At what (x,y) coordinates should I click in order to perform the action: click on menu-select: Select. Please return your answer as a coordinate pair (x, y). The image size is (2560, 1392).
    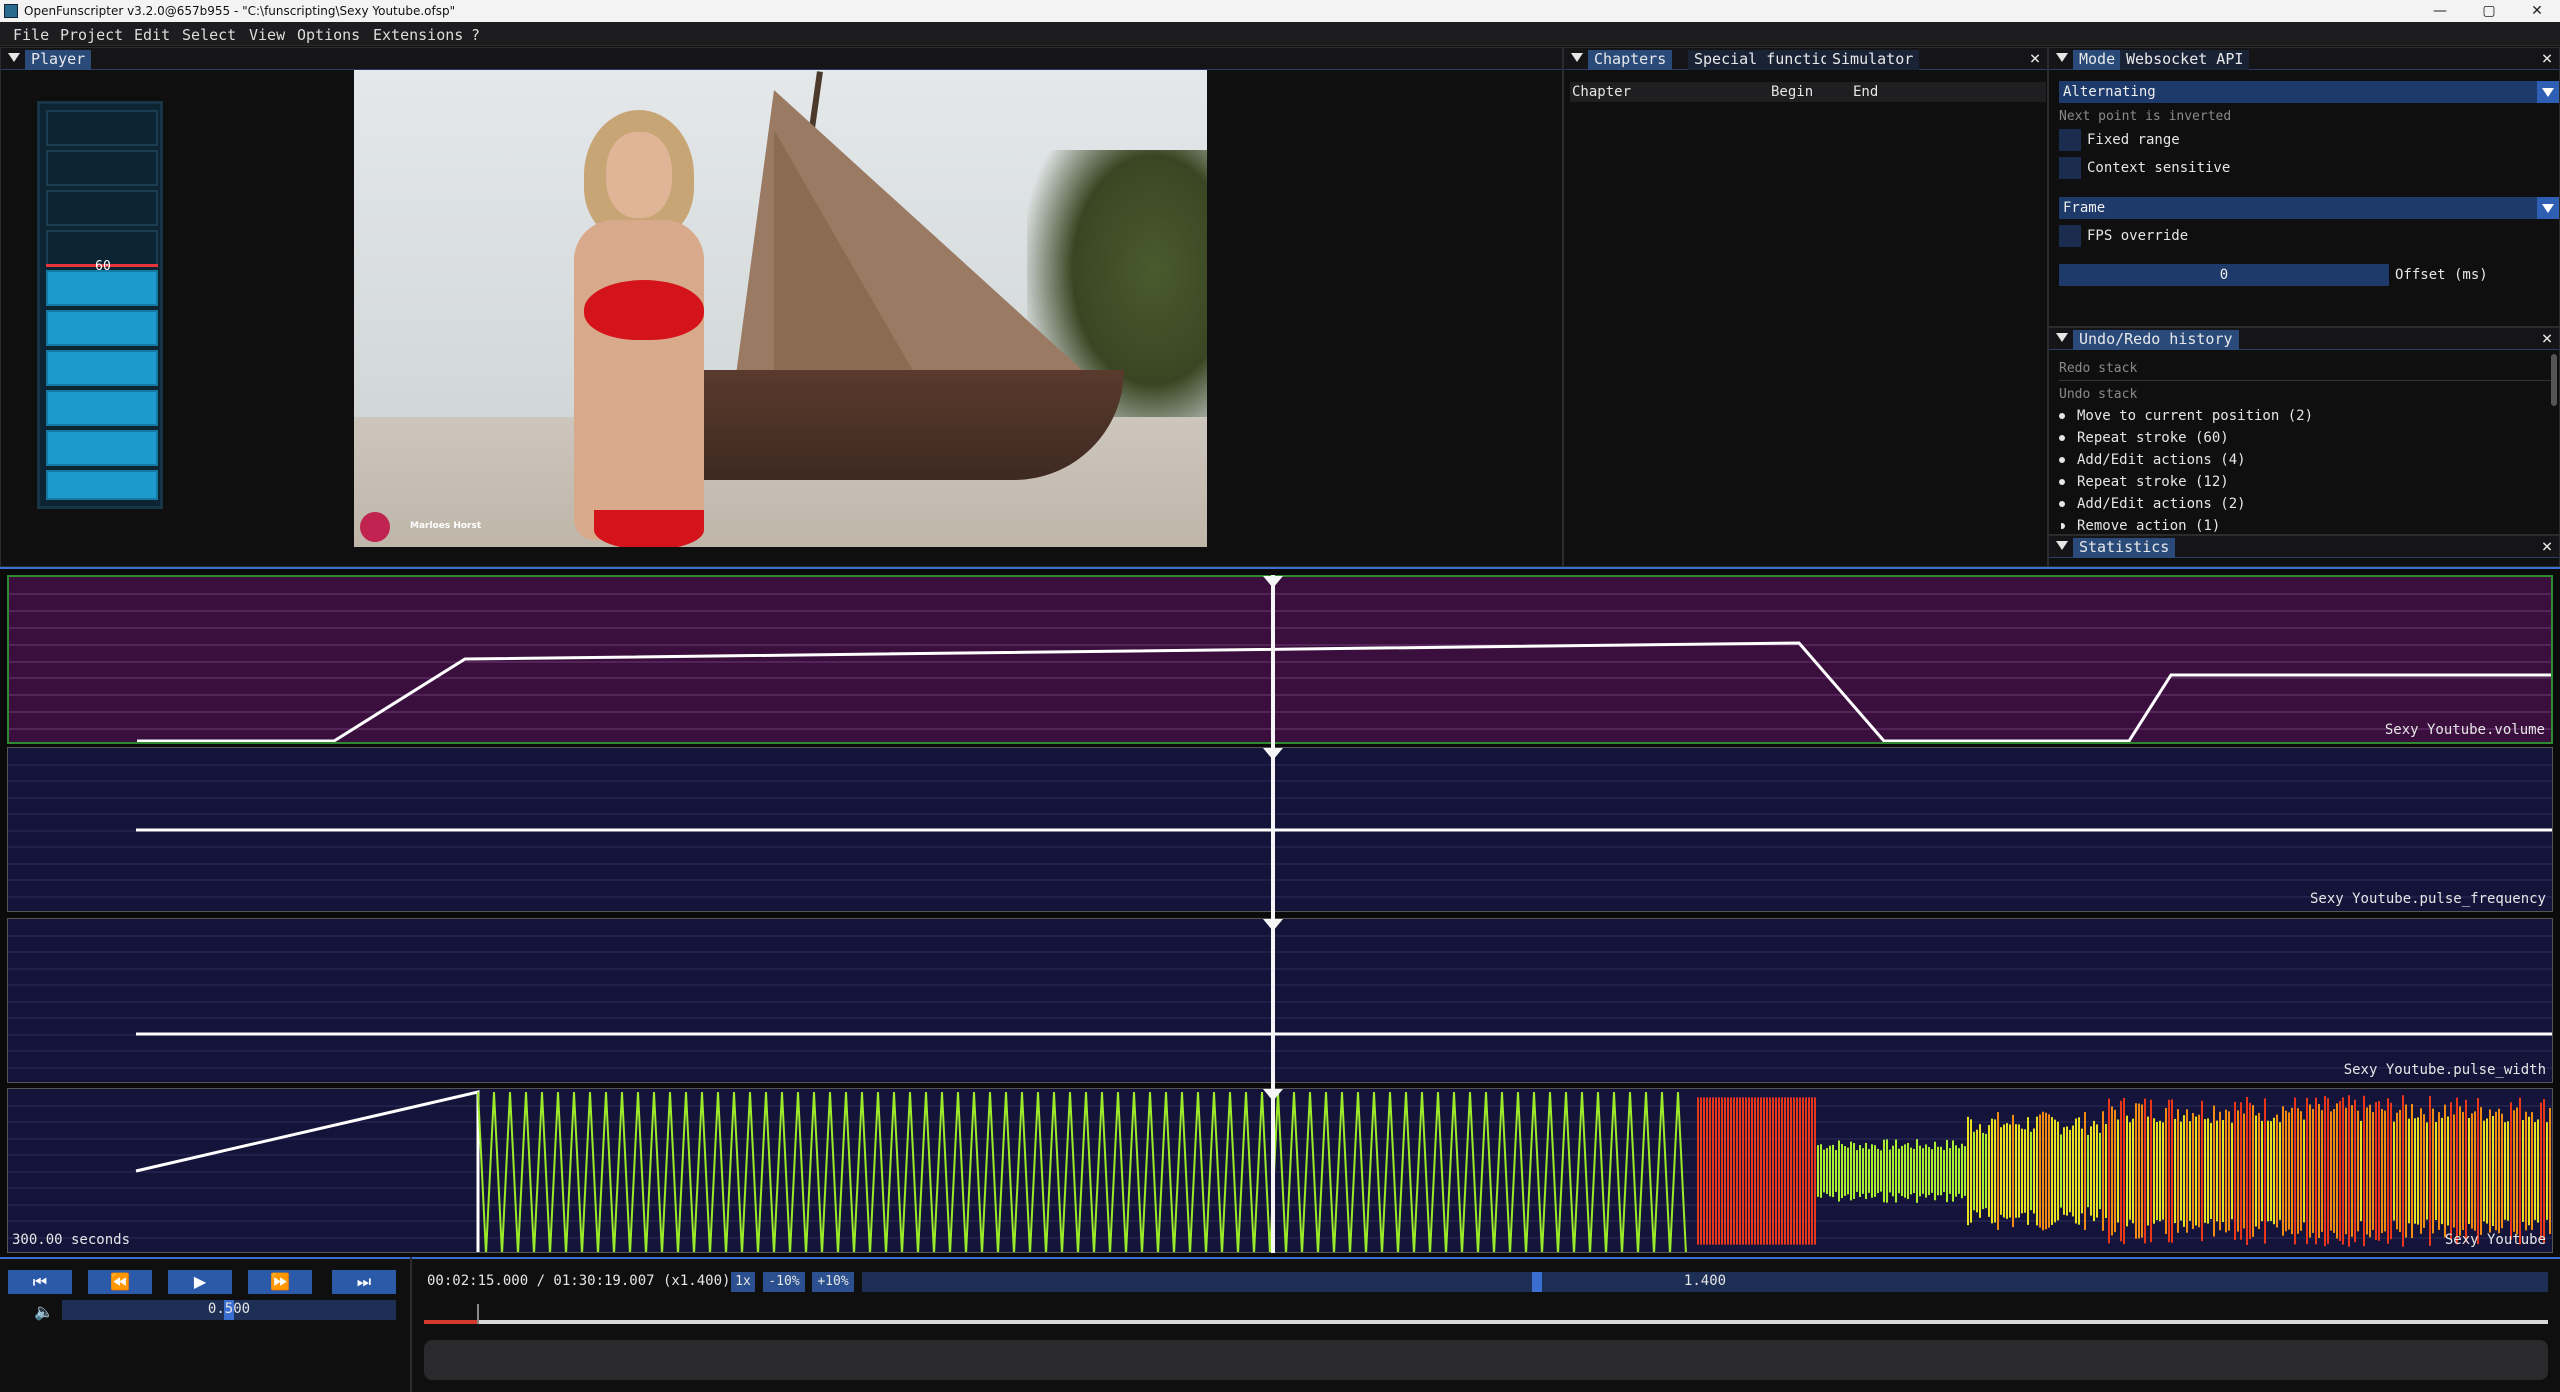
    Looking at the image, I should click on (209, 35).